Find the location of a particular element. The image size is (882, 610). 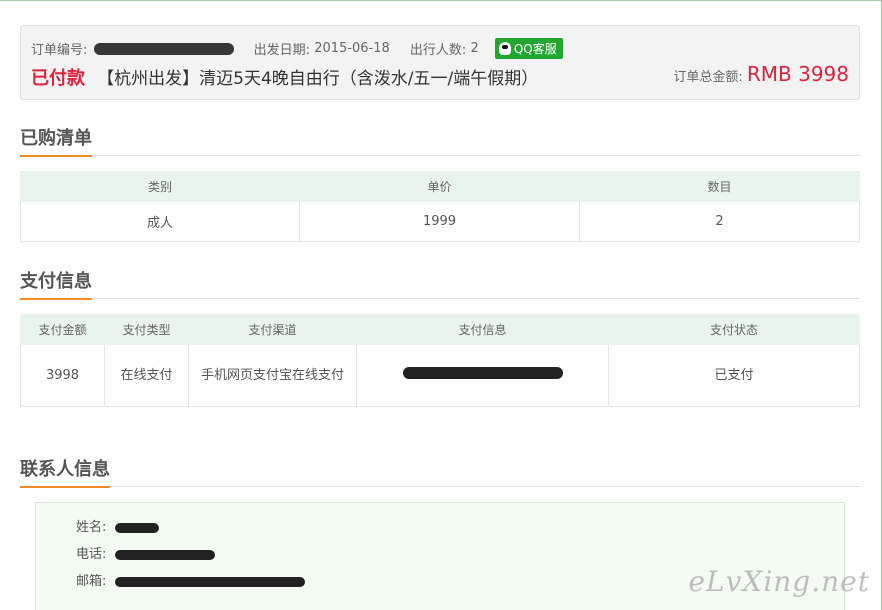

contact-name-label: 姓名: is located at coordinates (91, 527).